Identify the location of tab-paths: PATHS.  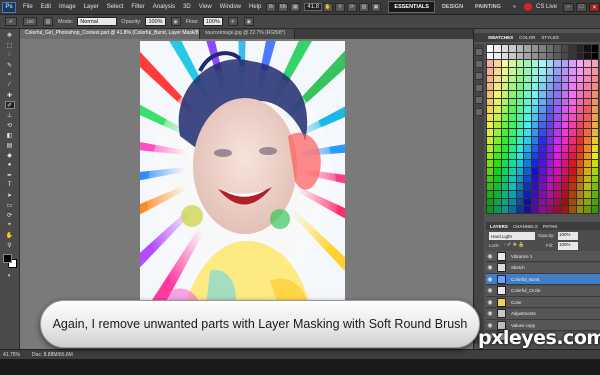
(550, 226).